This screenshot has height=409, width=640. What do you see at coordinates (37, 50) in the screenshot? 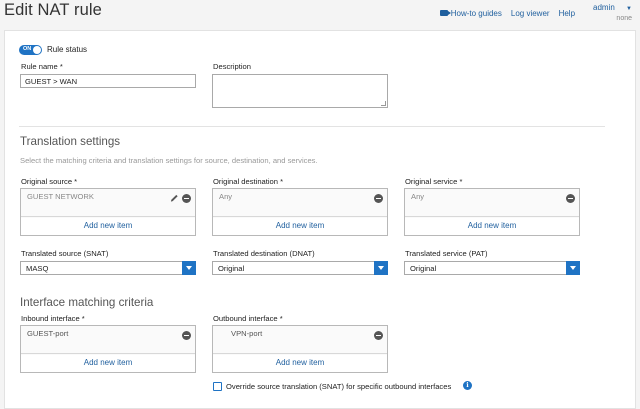
I see `toggle-knob` at bounding box center [37, 50].